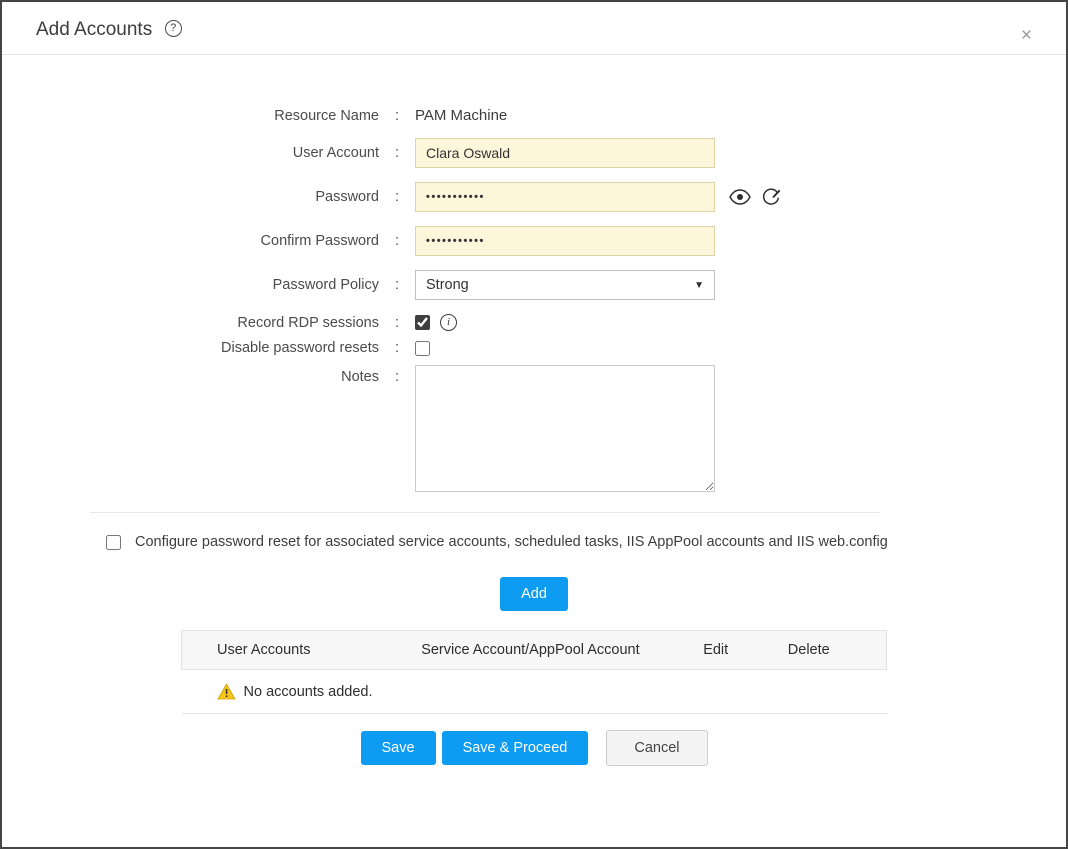 The width and height of the screenshot is (1068, 849). I want to click on password-row: Password :, so click(534, 197).